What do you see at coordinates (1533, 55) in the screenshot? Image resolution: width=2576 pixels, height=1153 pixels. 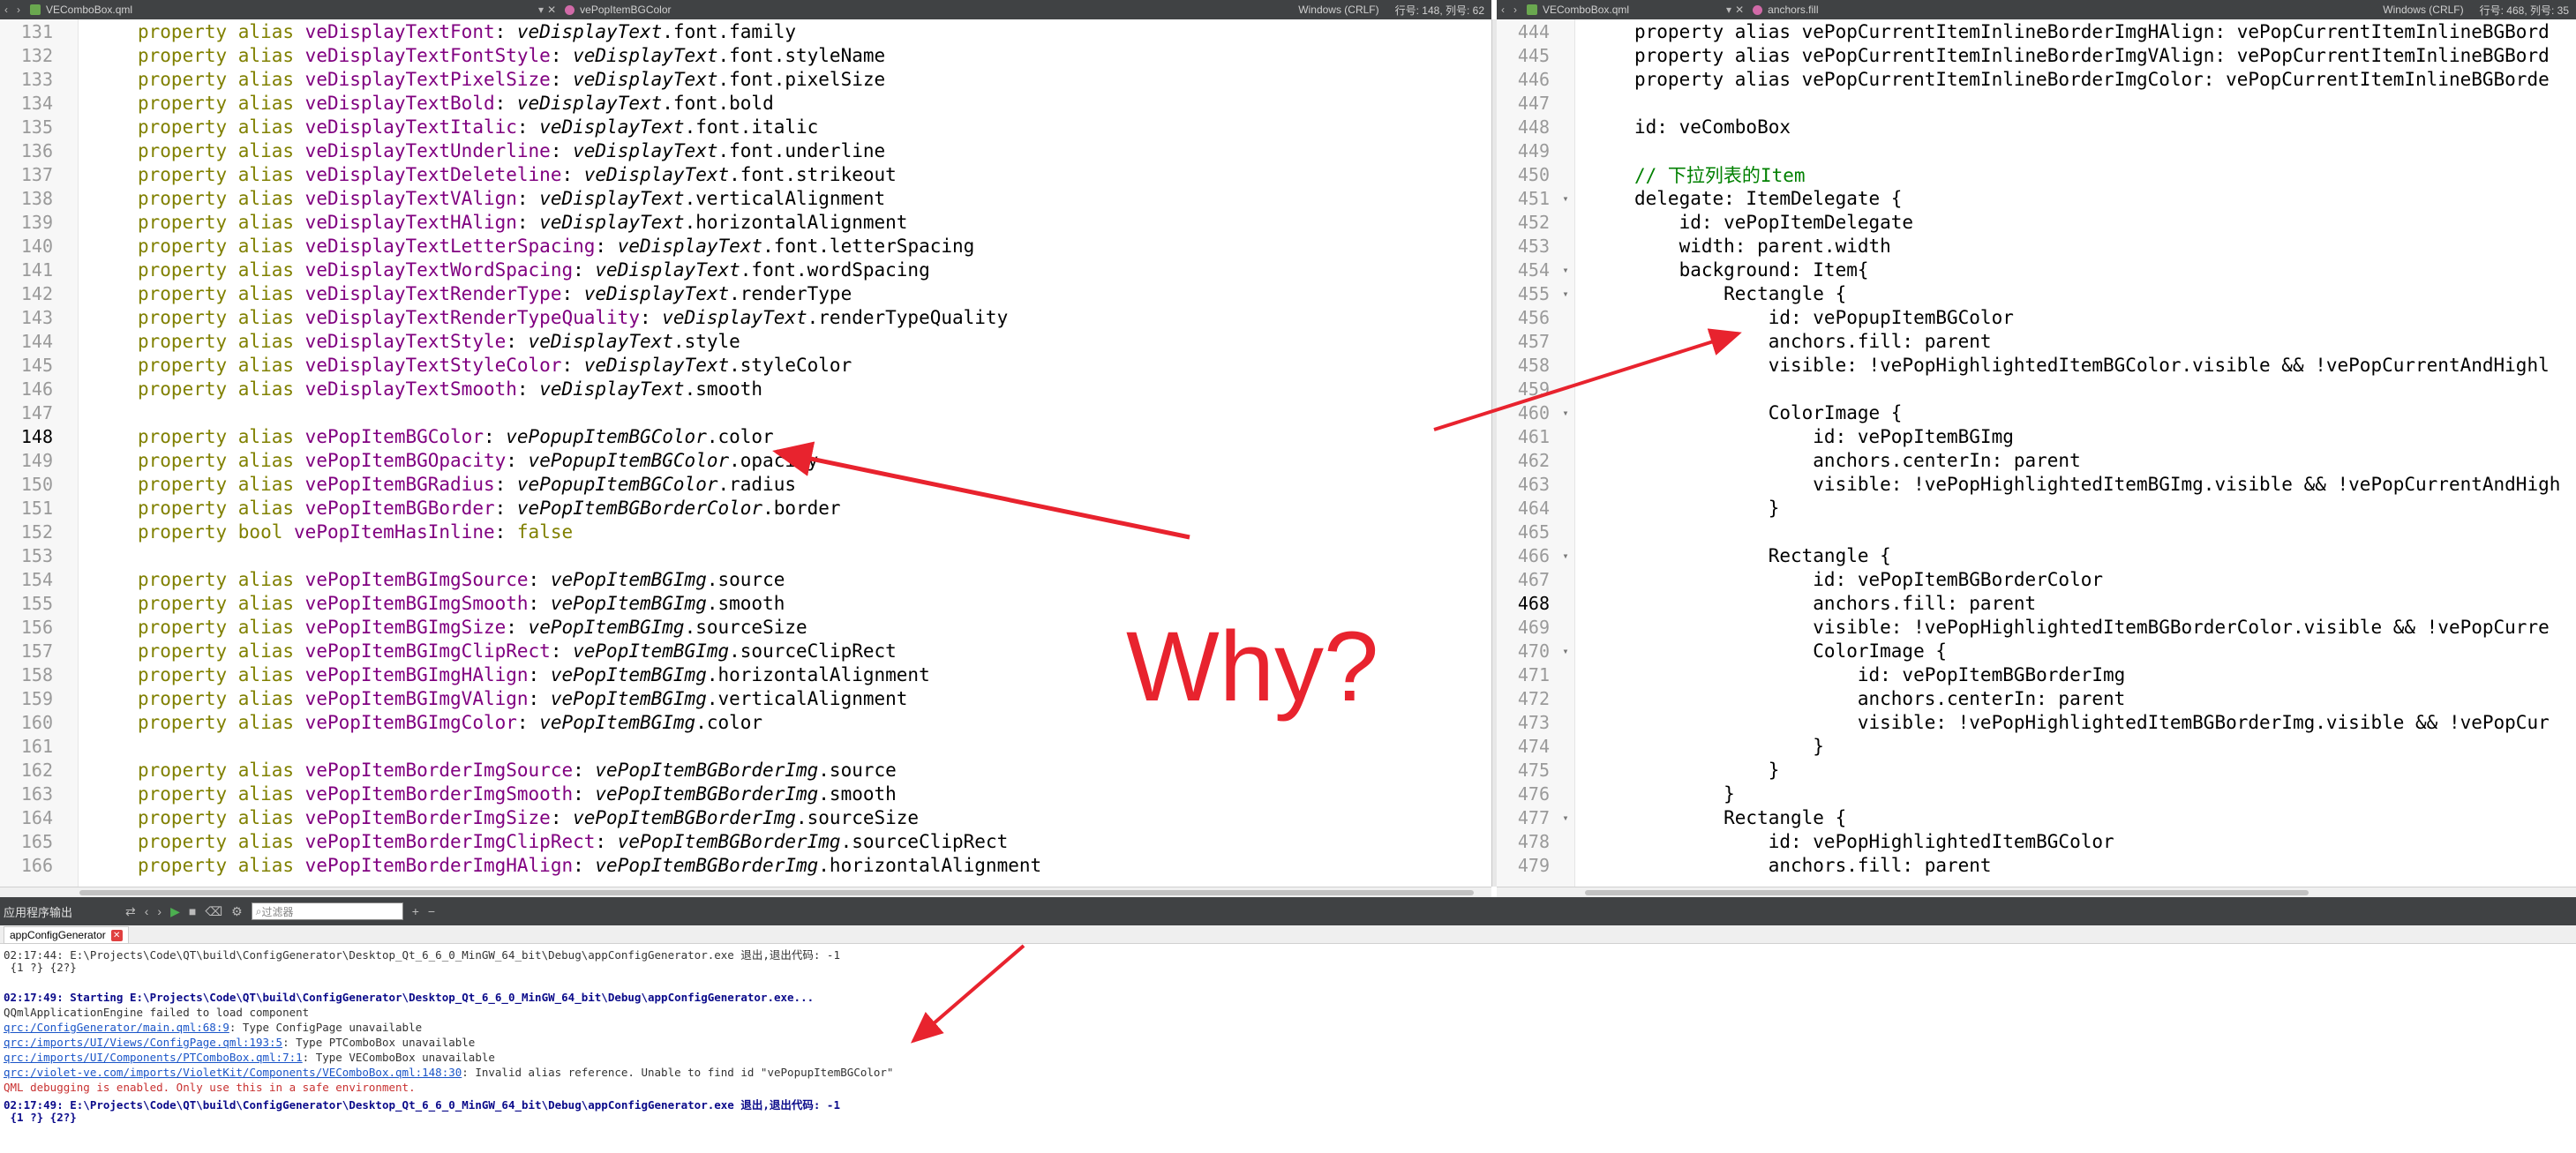 I see `line-number: 445` at bounding box center [1533, 55].